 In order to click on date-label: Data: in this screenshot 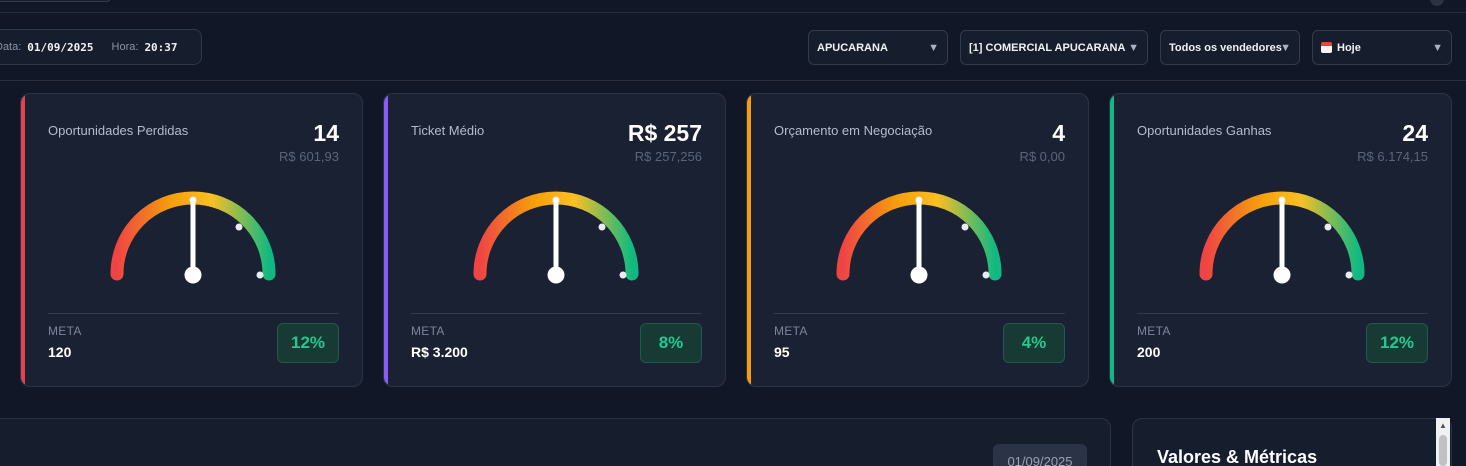, I will do `click(11, 47)`.